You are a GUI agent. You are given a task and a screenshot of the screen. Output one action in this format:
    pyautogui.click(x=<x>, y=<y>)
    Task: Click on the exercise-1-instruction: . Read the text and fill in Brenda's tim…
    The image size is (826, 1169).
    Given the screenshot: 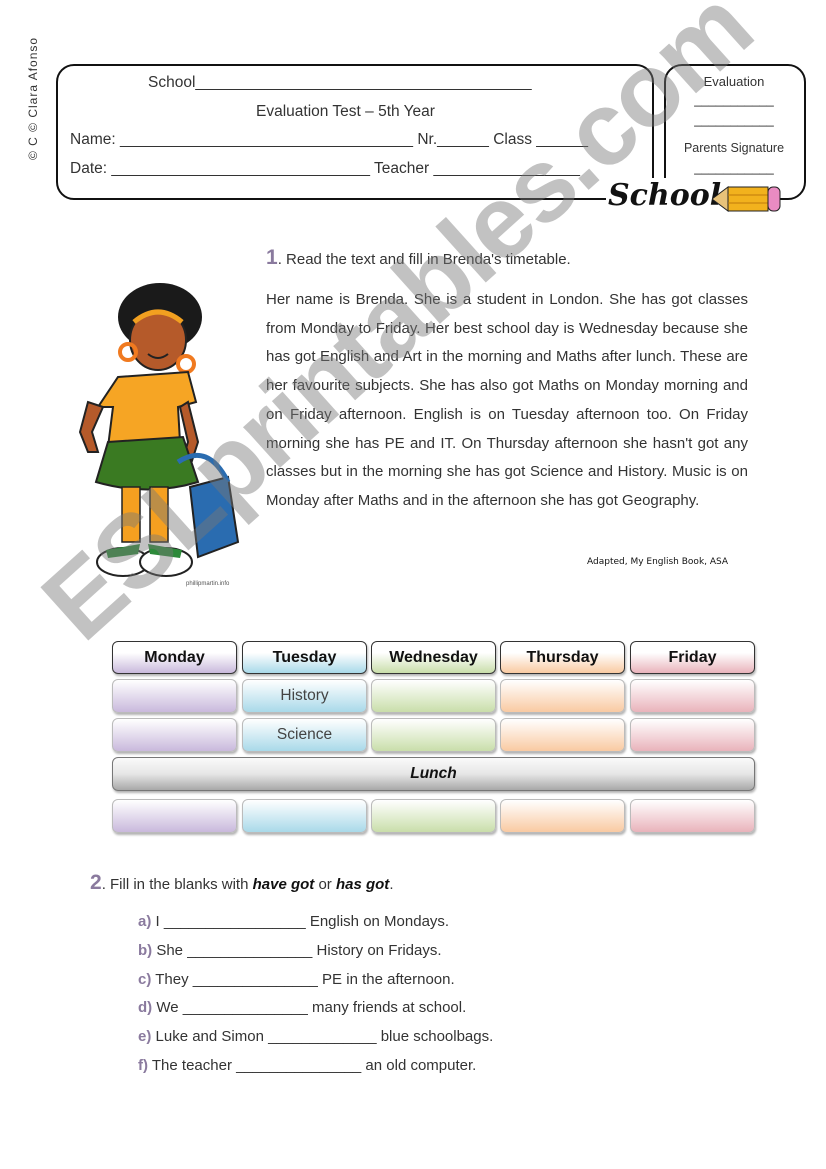 What is the action you would take?
    pyautogui.click(x=424, y=259)
    